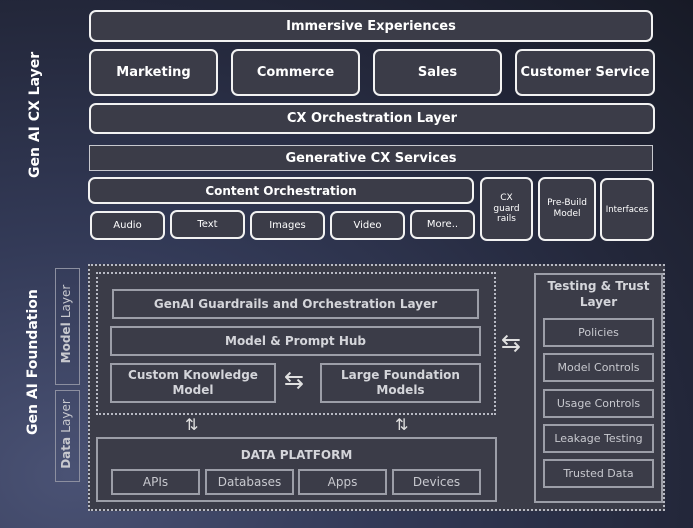 This screenshot has width=693, height=528. Describe the element at coordinates (627, 209) in the screenshot. I see `interfaces-box: Interfaces` at that location.